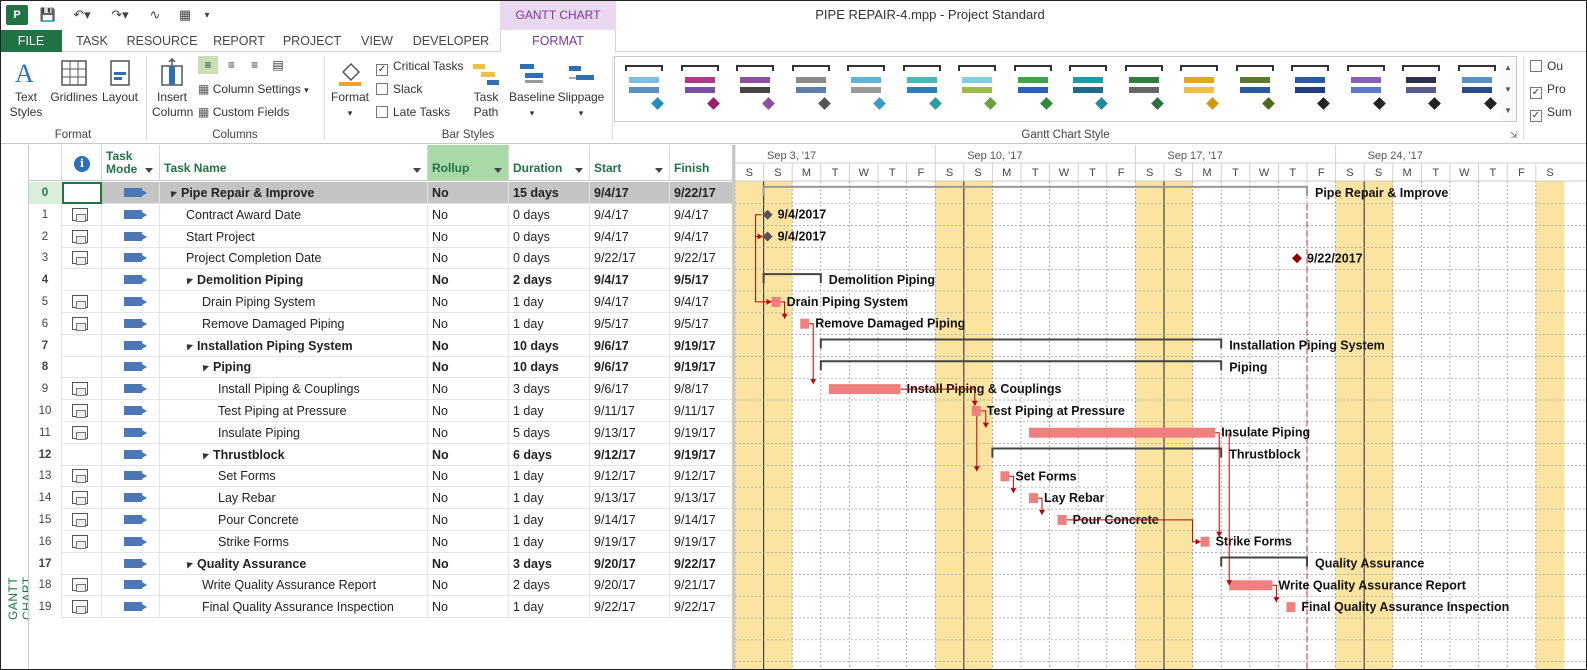 Image resolution: width=1587 pixels, height=670 pixels. I want to click on start-cell: 9/14/17, so click(630, 520).